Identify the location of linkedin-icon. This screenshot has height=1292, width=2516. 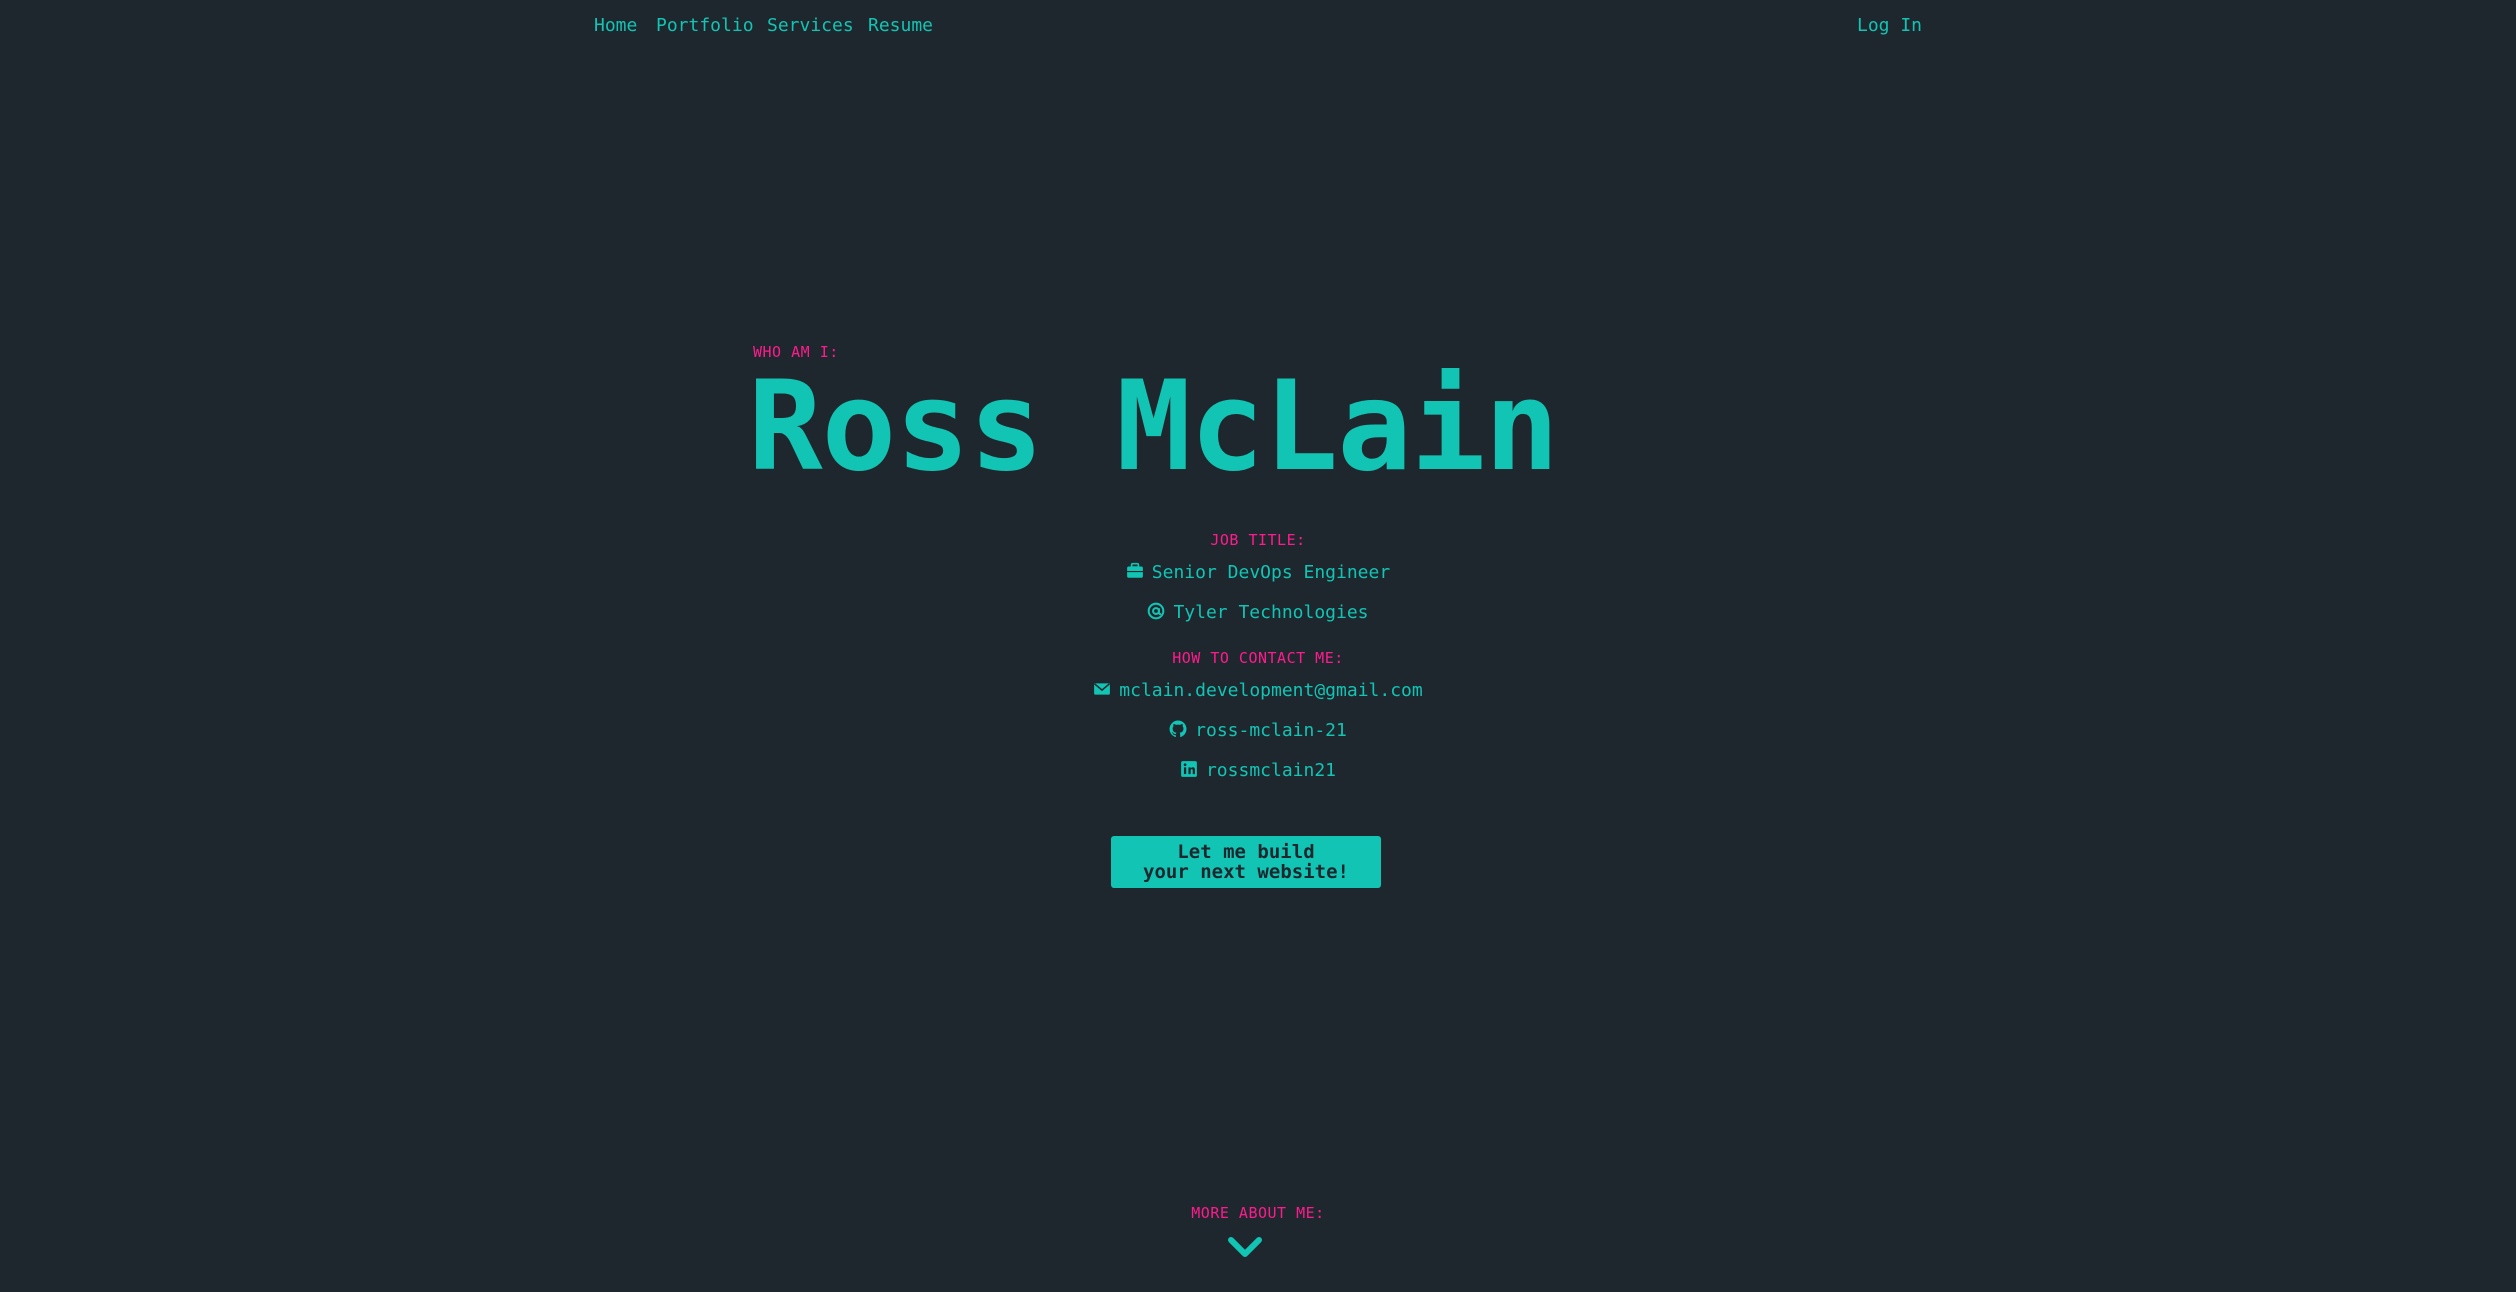
(1189, 769).